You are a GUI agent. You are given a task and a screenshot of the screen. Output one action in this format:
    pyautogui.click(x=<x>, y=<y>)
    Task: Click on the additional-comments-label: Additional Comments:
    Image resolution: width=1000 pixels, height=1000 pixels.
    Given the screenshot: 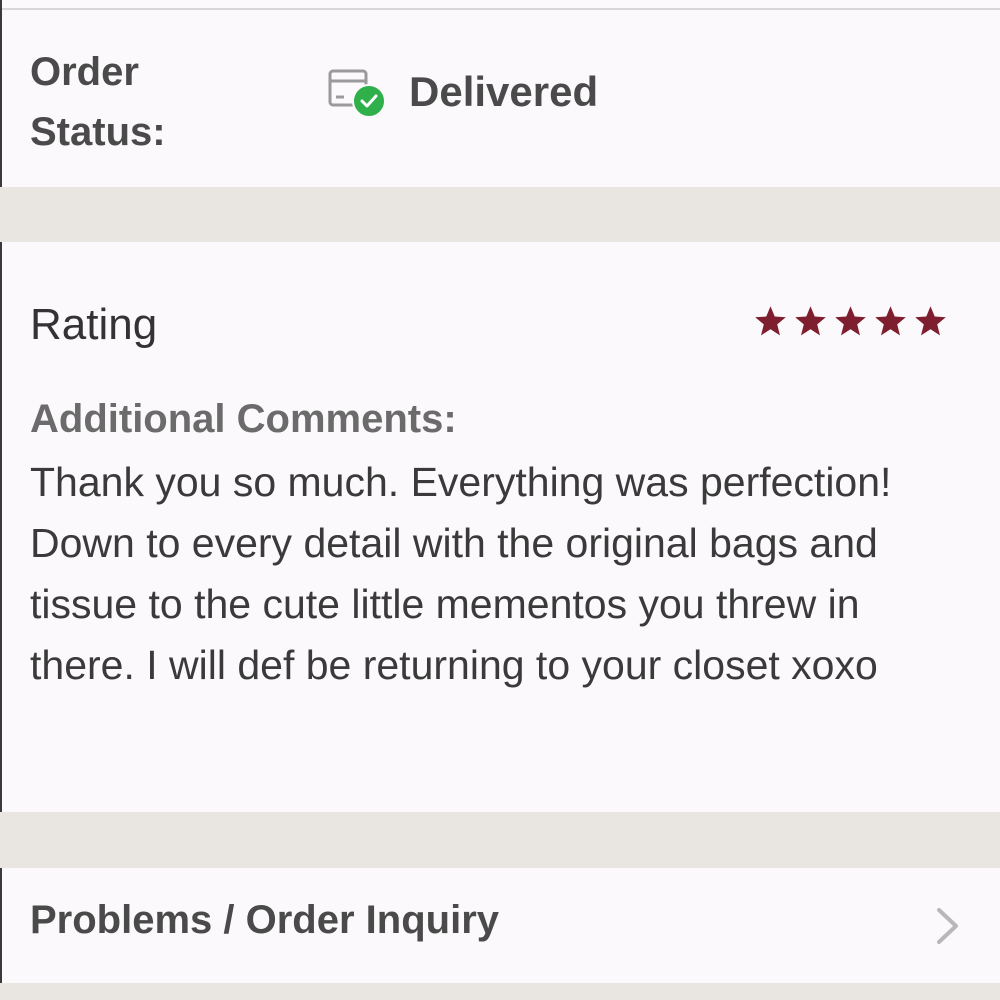 What is the action you would take?
    pyautogui.click(x=243, y=419)
    